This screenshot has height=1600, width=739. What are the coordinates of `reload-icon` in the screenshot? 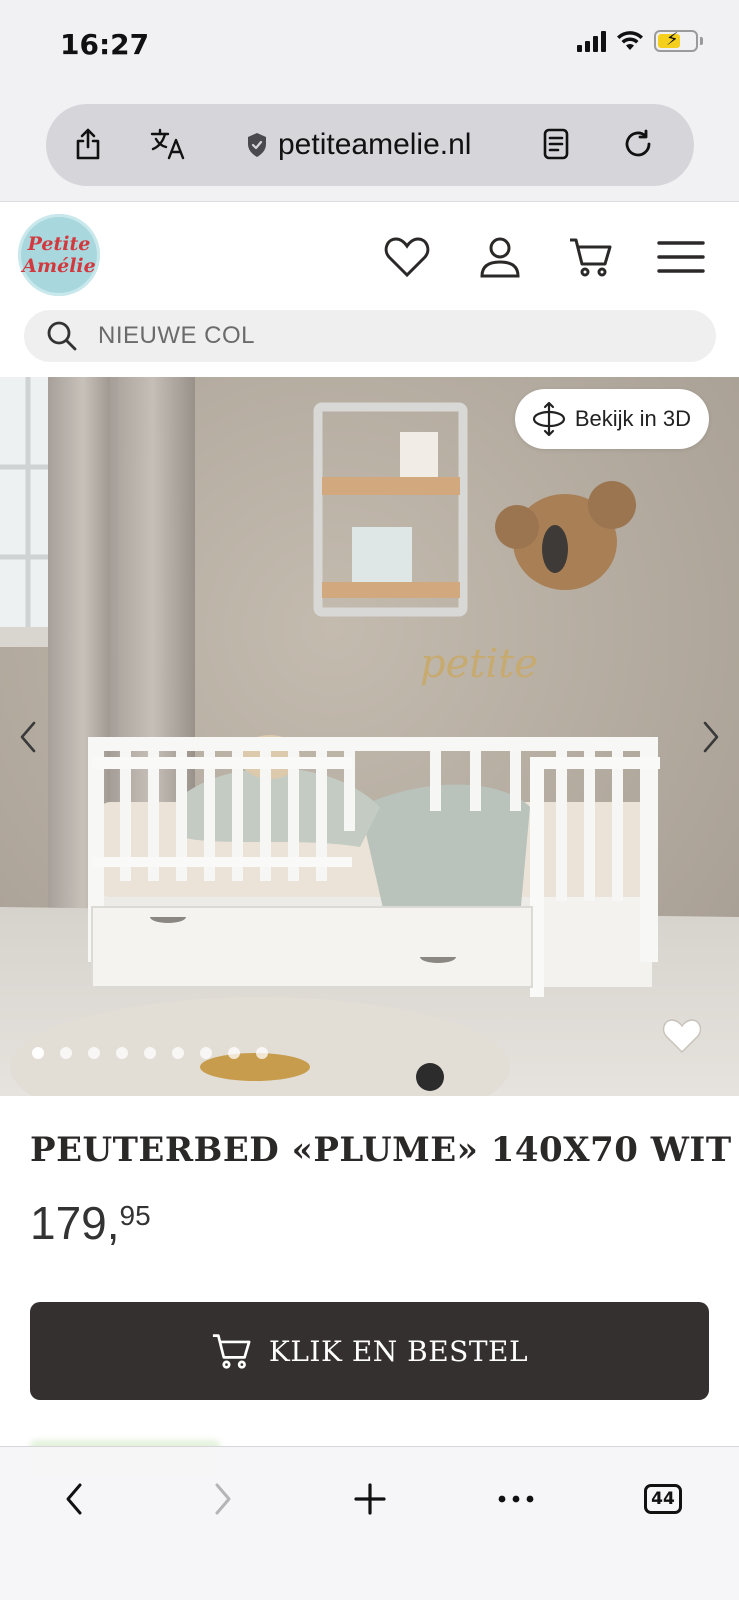 It's located at (638, 144).